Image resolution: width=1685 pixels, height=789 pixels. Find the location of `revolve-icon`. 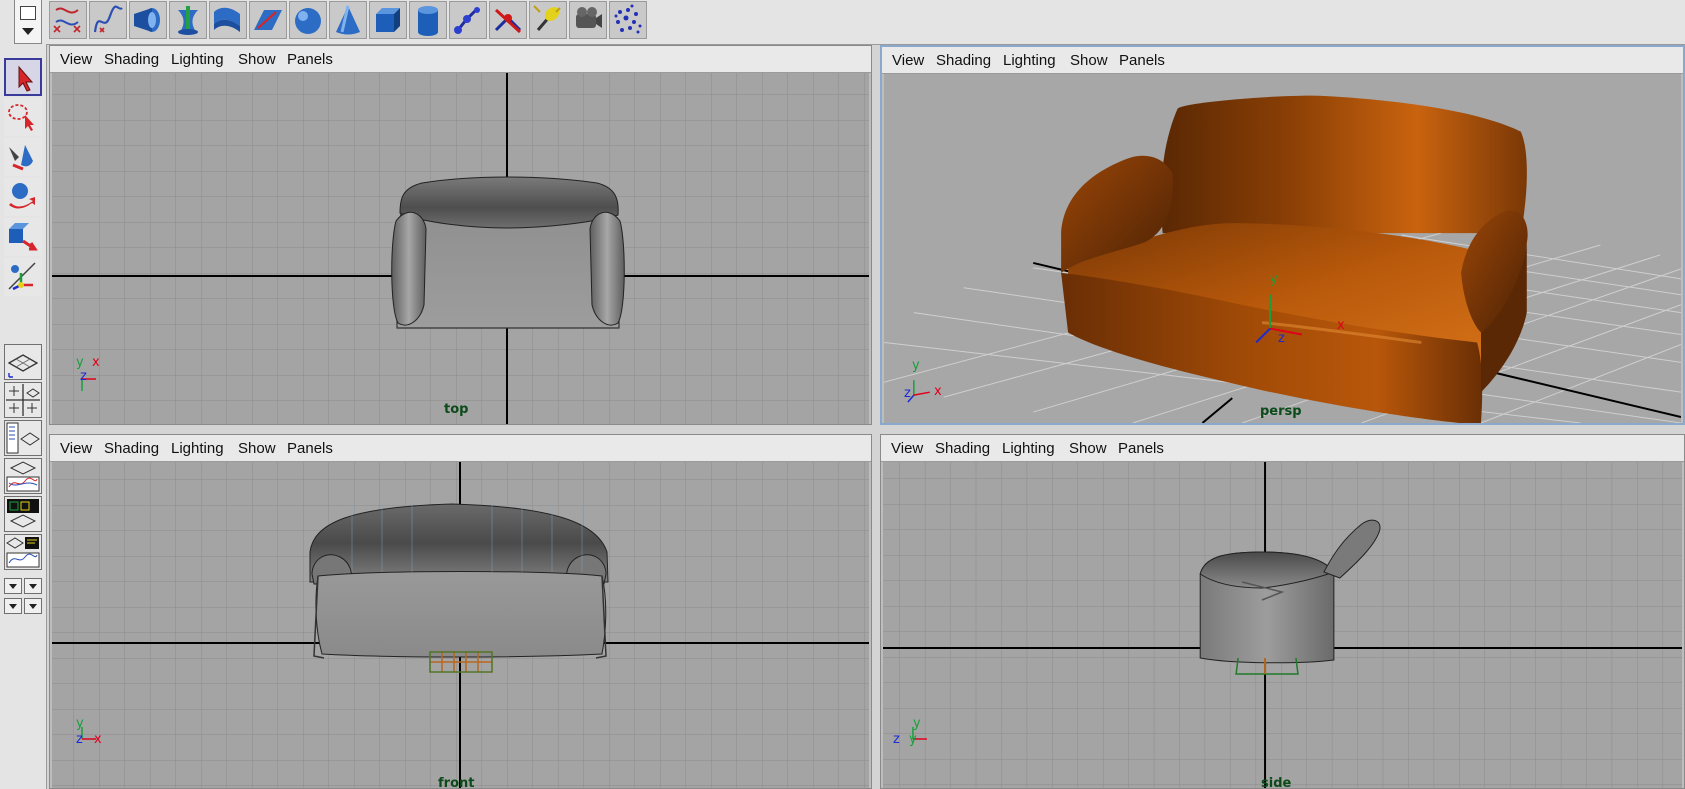

revolve-icon is located at coordinates (148, 20).